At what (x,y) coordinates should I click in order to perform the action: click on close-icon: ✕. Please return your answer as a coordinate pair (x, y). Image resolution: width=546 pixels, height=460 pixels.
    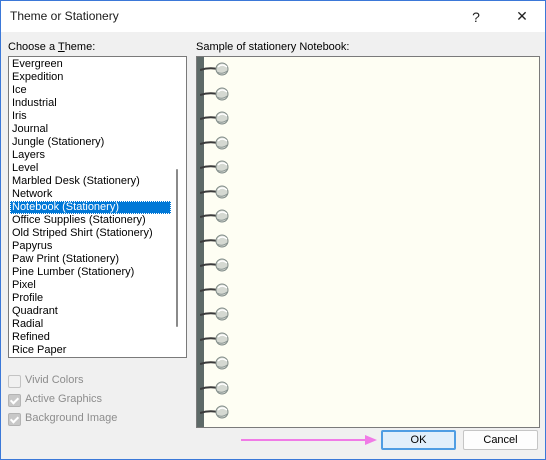
    Looking at the image, I should click on (522, 16).